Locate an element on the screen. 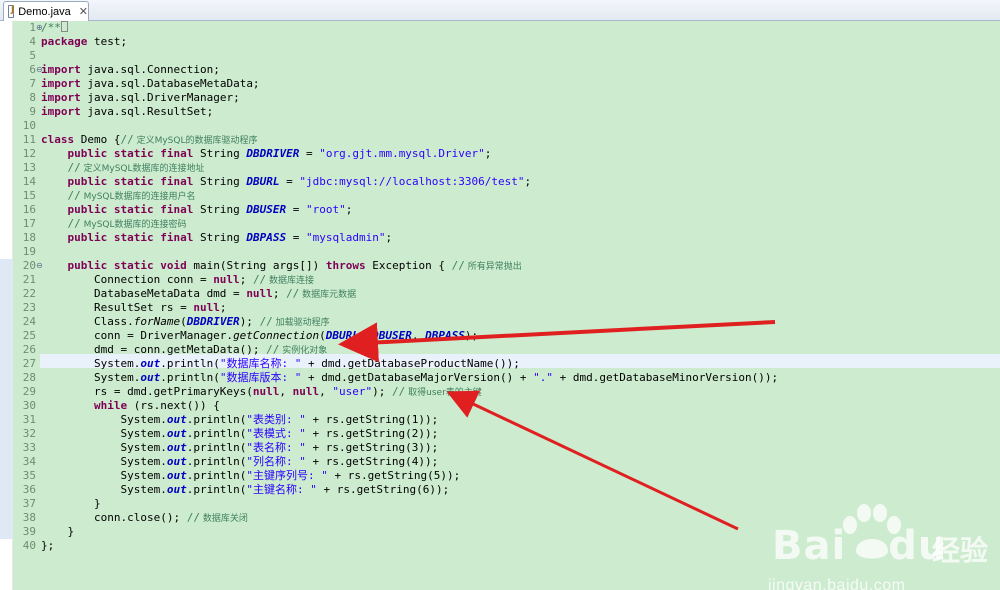 The width and height of the screenshot is (1000, 590). tab-demo-java: Demo.java ✕ is located at coordinates (46, 11).